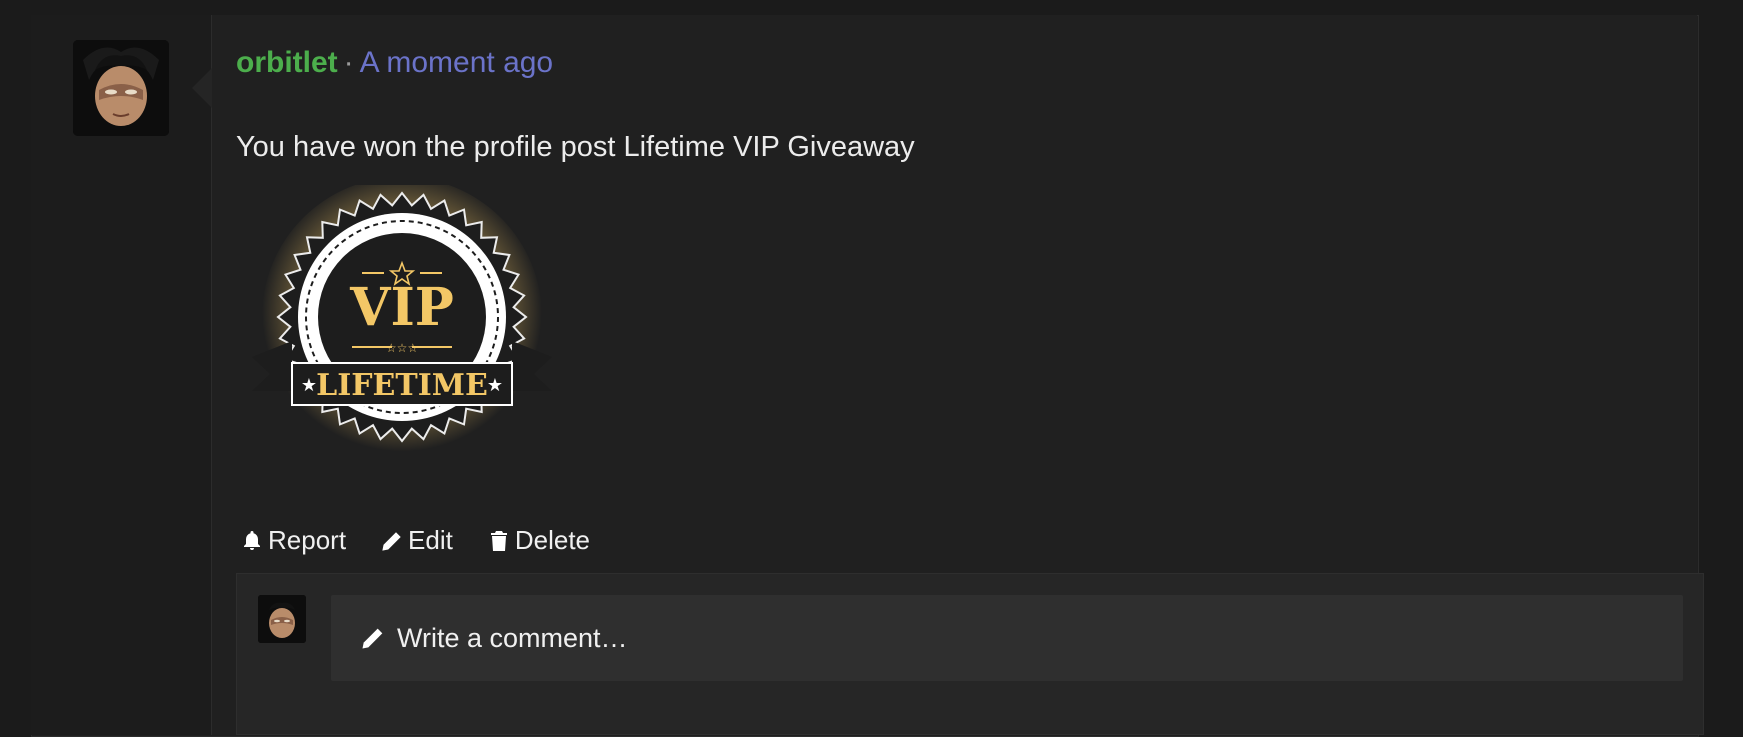 This screenshot has height=737, width=1743. I want to click on post-meta: orbitlet · A moment ago, so click(394, 63).